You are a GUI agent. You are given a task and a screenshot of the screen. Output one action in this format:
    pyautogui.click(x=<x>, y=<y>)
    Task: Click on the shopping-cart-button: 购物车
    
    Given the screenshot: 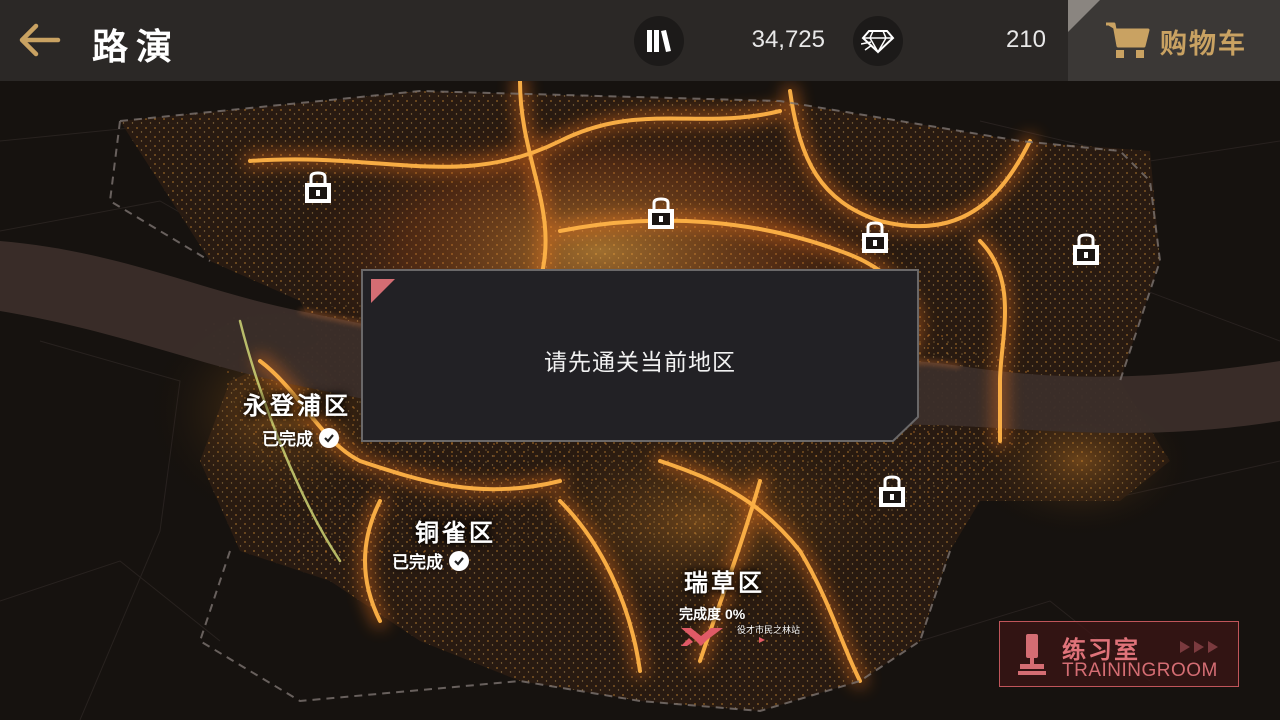 What is the action you would take?
    pyautogui.click(x=1174, y=40)
    